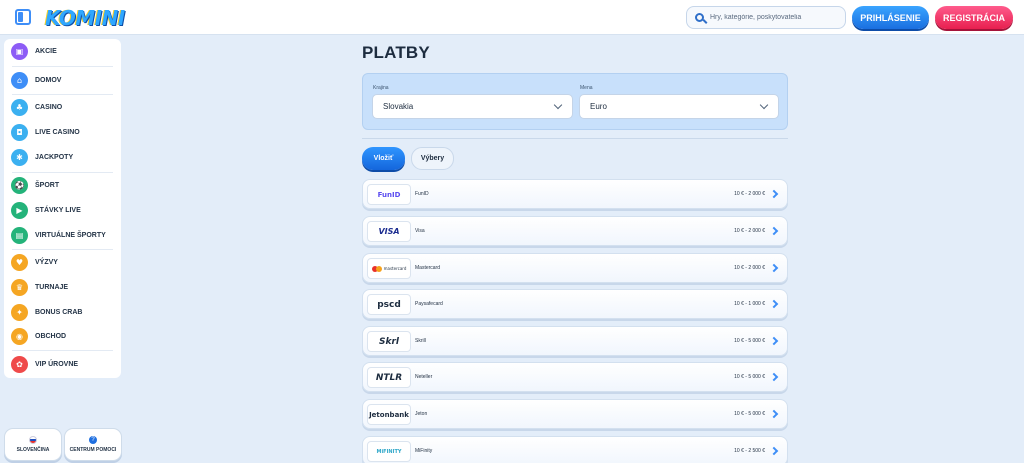  What do you see at coordinates (421, 414) in the screenshot?
I see `payment-method-name: Jeton` at bounding box center [421, 414].